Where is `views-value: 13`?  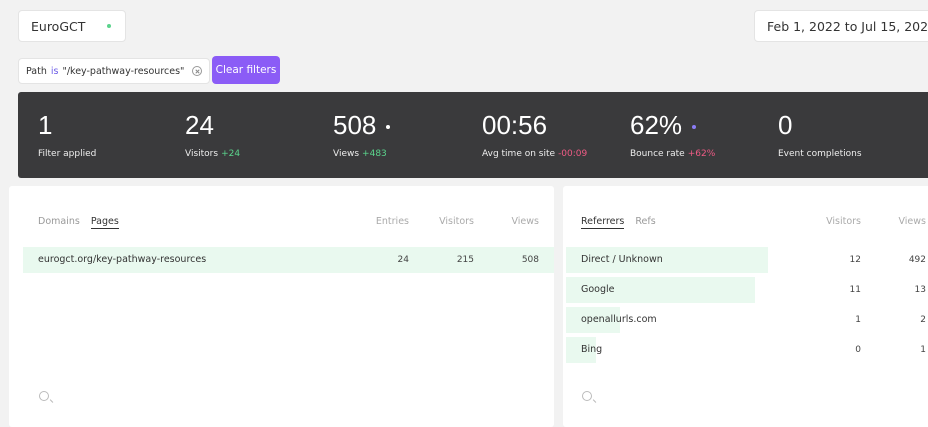 views-value: 13 is located at coordinates (920, 290).